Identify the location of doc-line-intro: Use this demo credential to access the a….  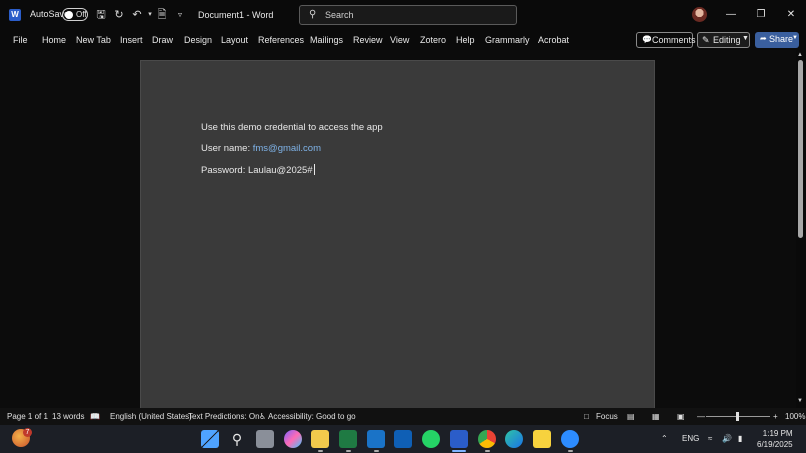
(292, 127).